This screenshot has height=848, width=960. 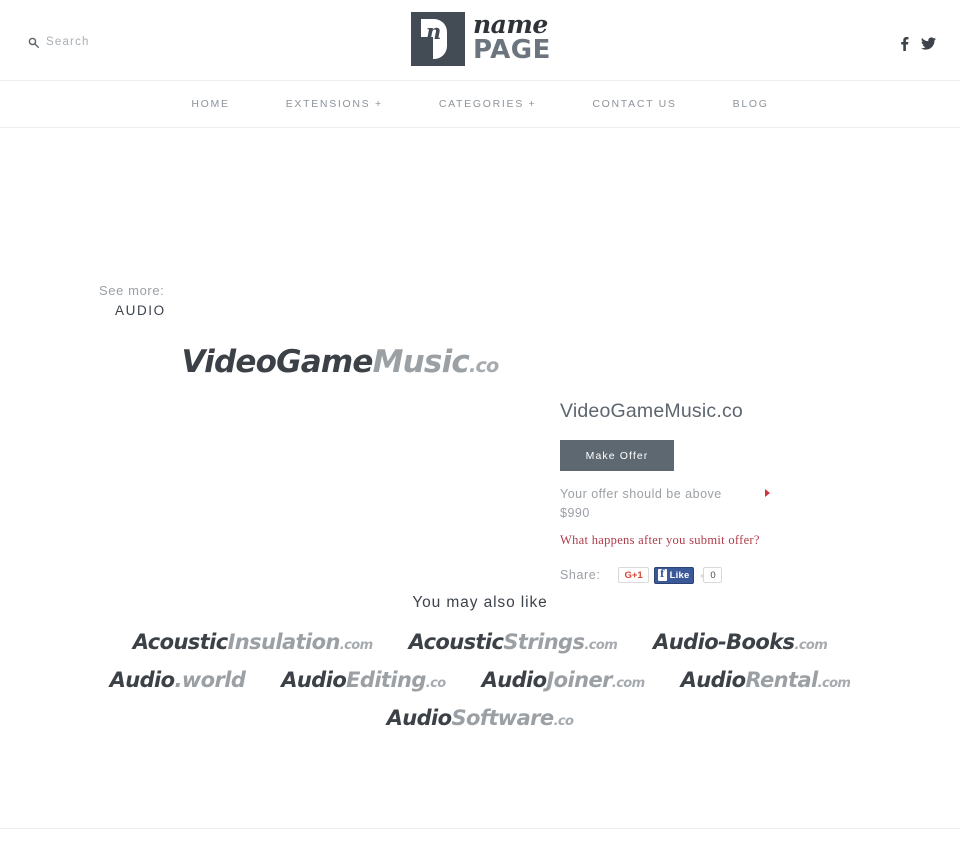 I want to click on google-plus-button: G+1, so click(x=633, y=575).